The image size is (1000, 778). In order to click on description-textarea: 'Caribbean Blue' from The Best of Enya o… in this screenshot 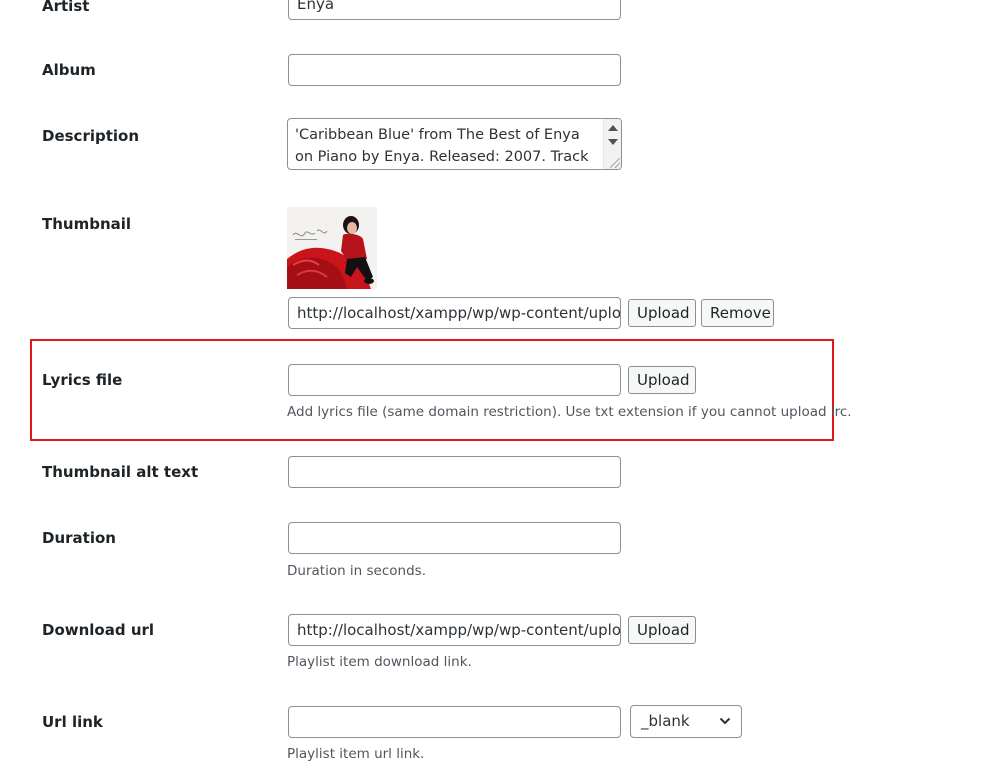, I will do `click(454, 144)`.